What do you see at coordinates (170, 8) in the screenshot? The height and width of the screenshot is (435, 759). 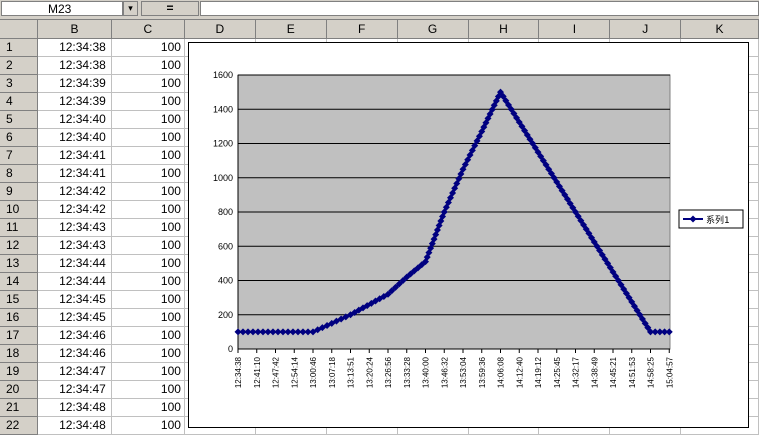 I see `formula-equals-button: =` at bounding box center [170, 8].